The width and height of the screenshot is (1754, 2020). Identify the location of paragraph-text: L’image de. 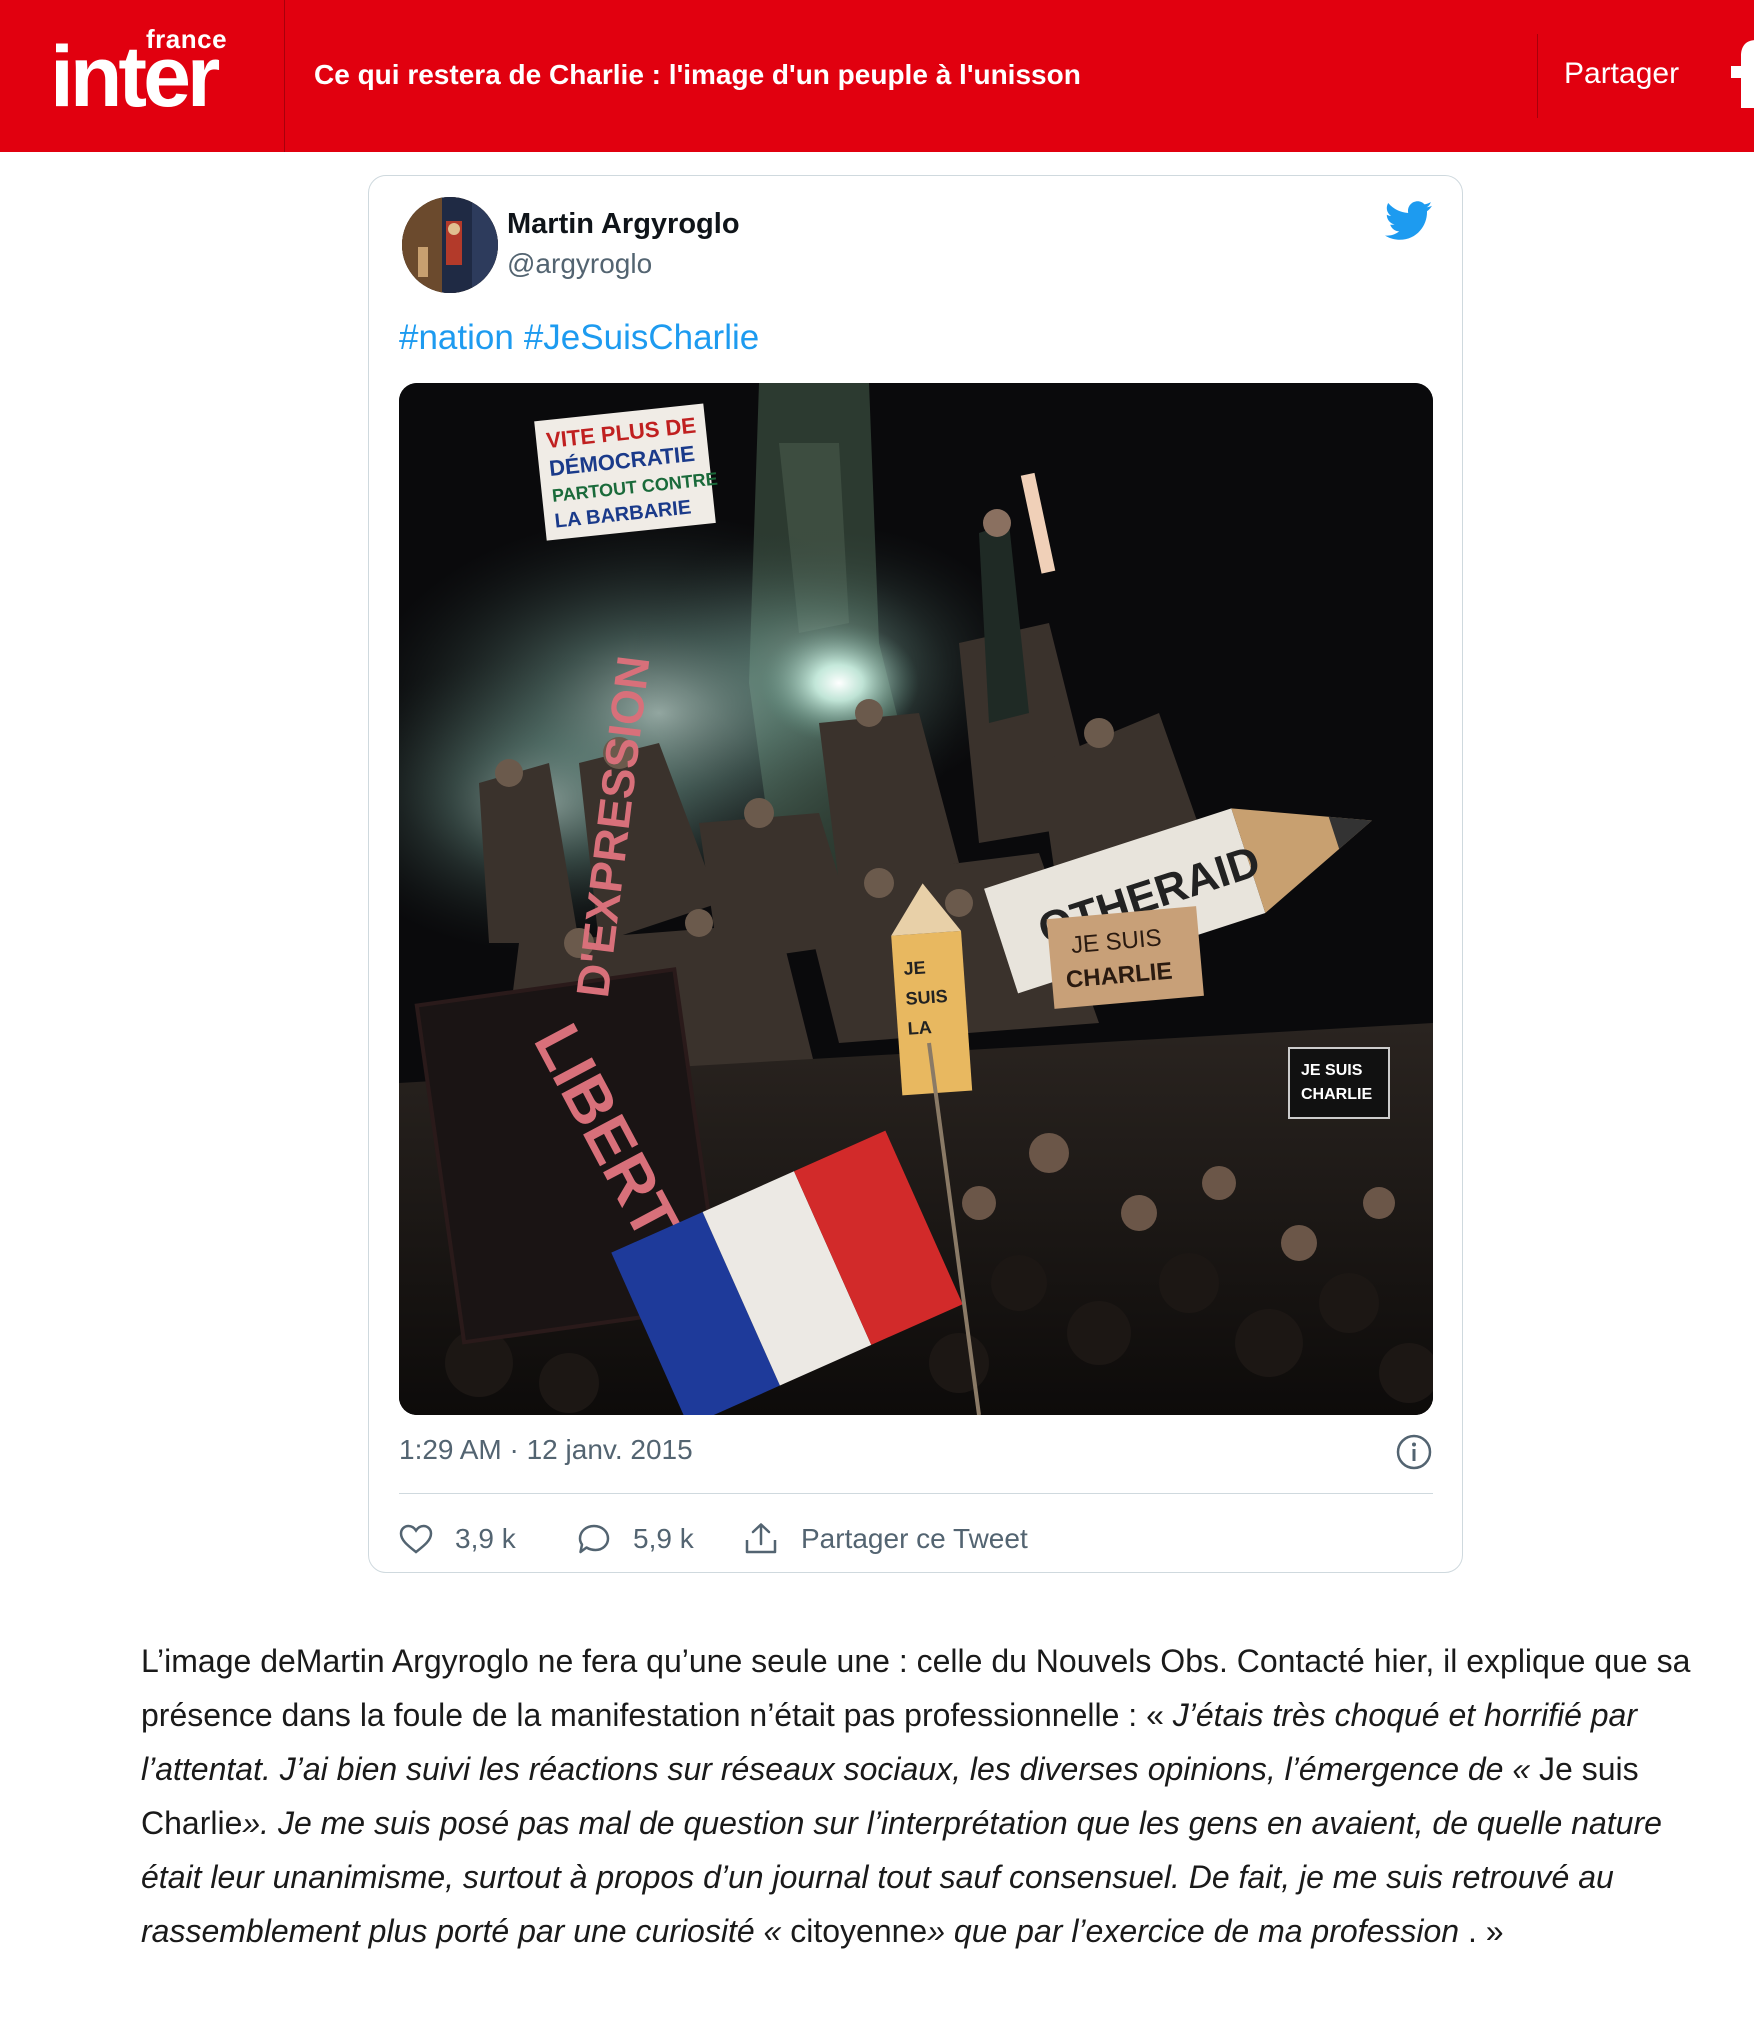
(218, 1661).